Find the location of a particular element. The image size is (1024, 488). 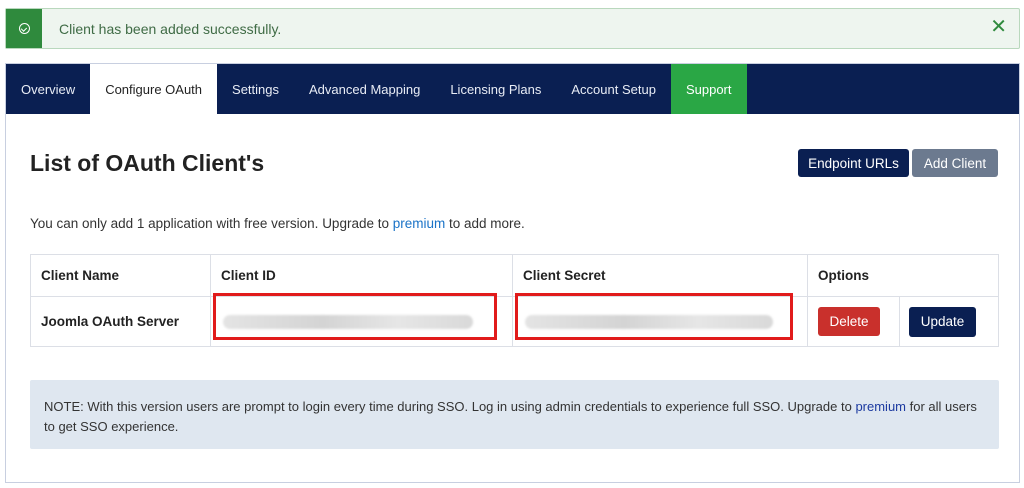

close-icon: ✕ is located at coordinates (998, 27).